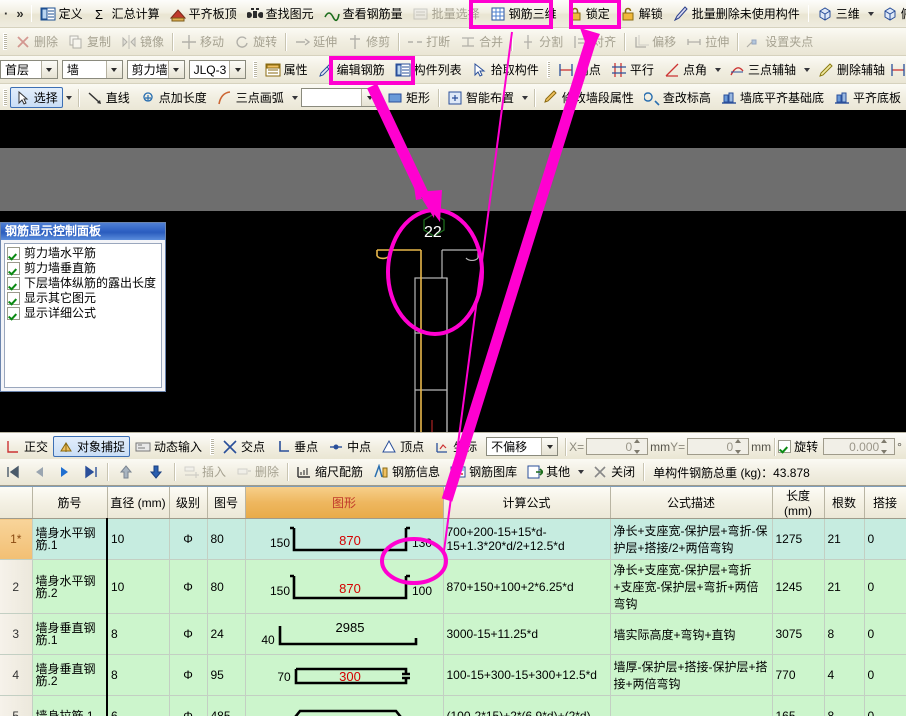 This screenshot has width=906, height=716. Describe the element at coordinates (70, 634) in the screenshot. I see `cell-rebar-name: 墙身垂直钢筋.1` at that location.